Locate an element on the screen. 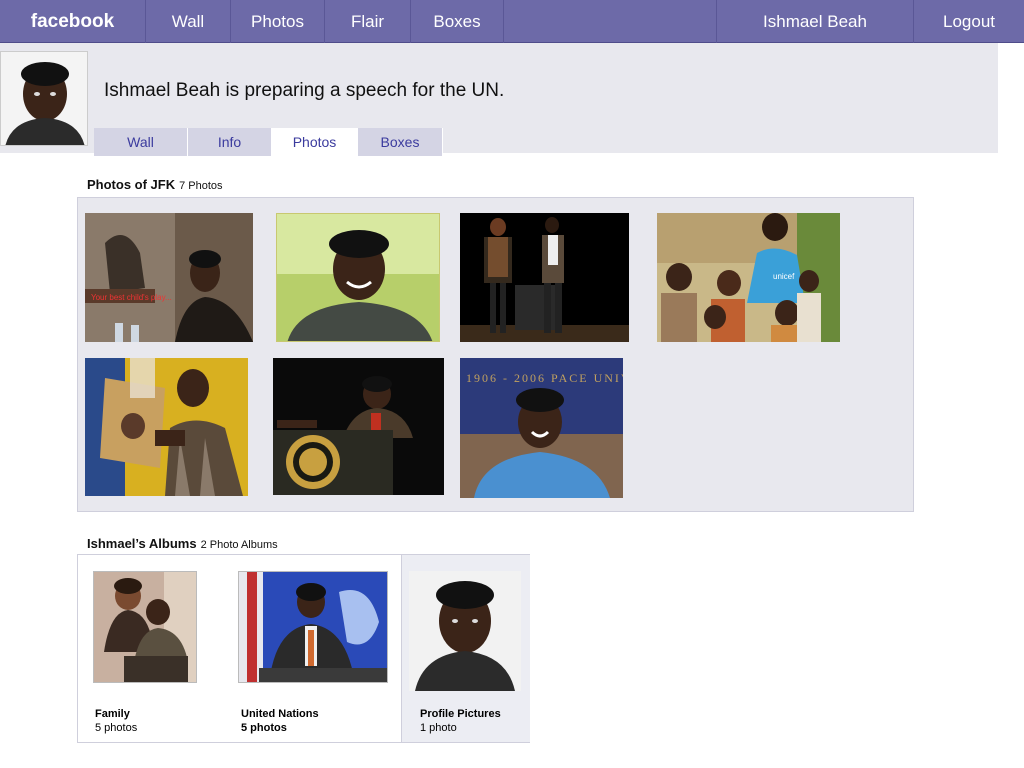 Image resolution: width=1024 pixels, height=768 pixels. photo-thumbnail: unicef is located at coordinates (748, 277).